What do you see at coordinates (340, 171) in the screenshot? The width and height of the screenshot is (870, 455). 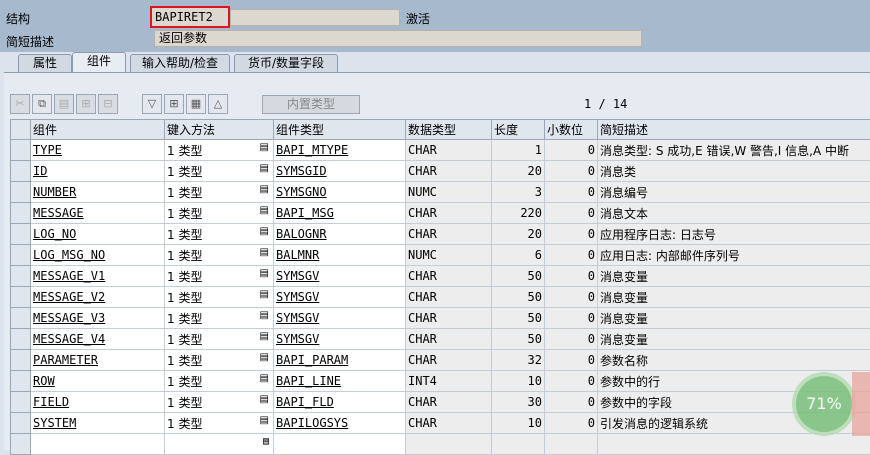 I see `component-type-cell: SYMSGID` at bounding box center [340, 171].